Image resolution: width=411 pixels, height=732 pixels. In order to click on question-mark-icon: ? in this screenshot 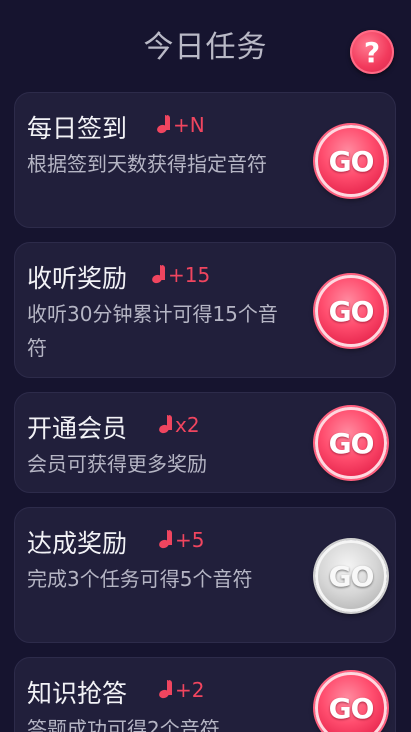, I will do `click(372, 52)`.